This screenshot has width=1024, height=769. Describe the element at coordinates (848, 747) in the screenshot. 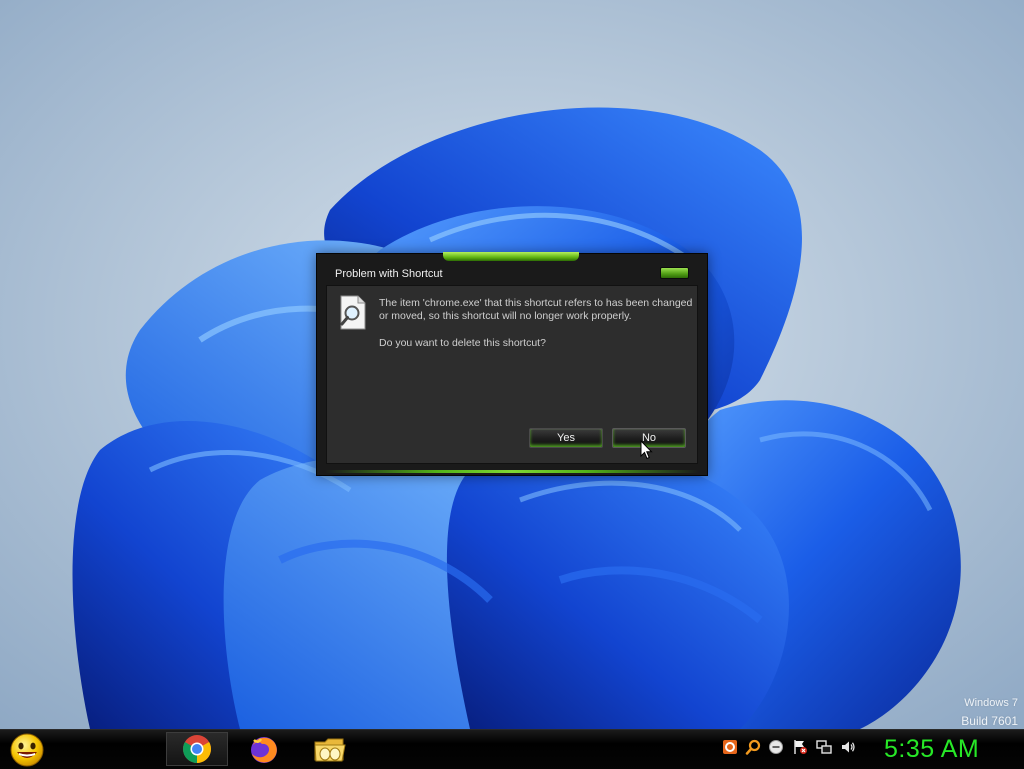

I see `volume-icon` at that location.